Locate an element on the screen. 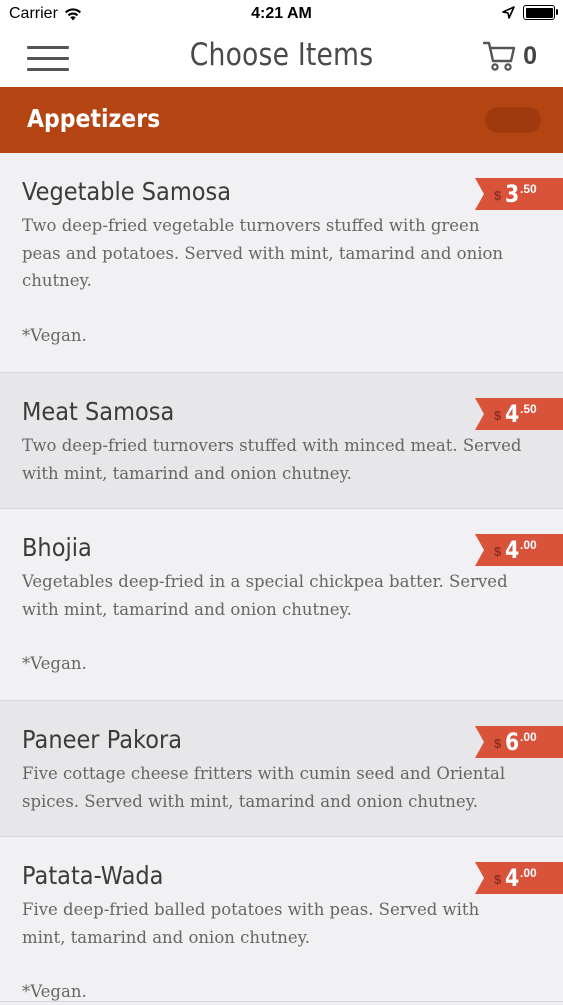 The width and height of the screenshot is (563, 1005). item-name: Meat Samosa is located at coordinates (98, 411).